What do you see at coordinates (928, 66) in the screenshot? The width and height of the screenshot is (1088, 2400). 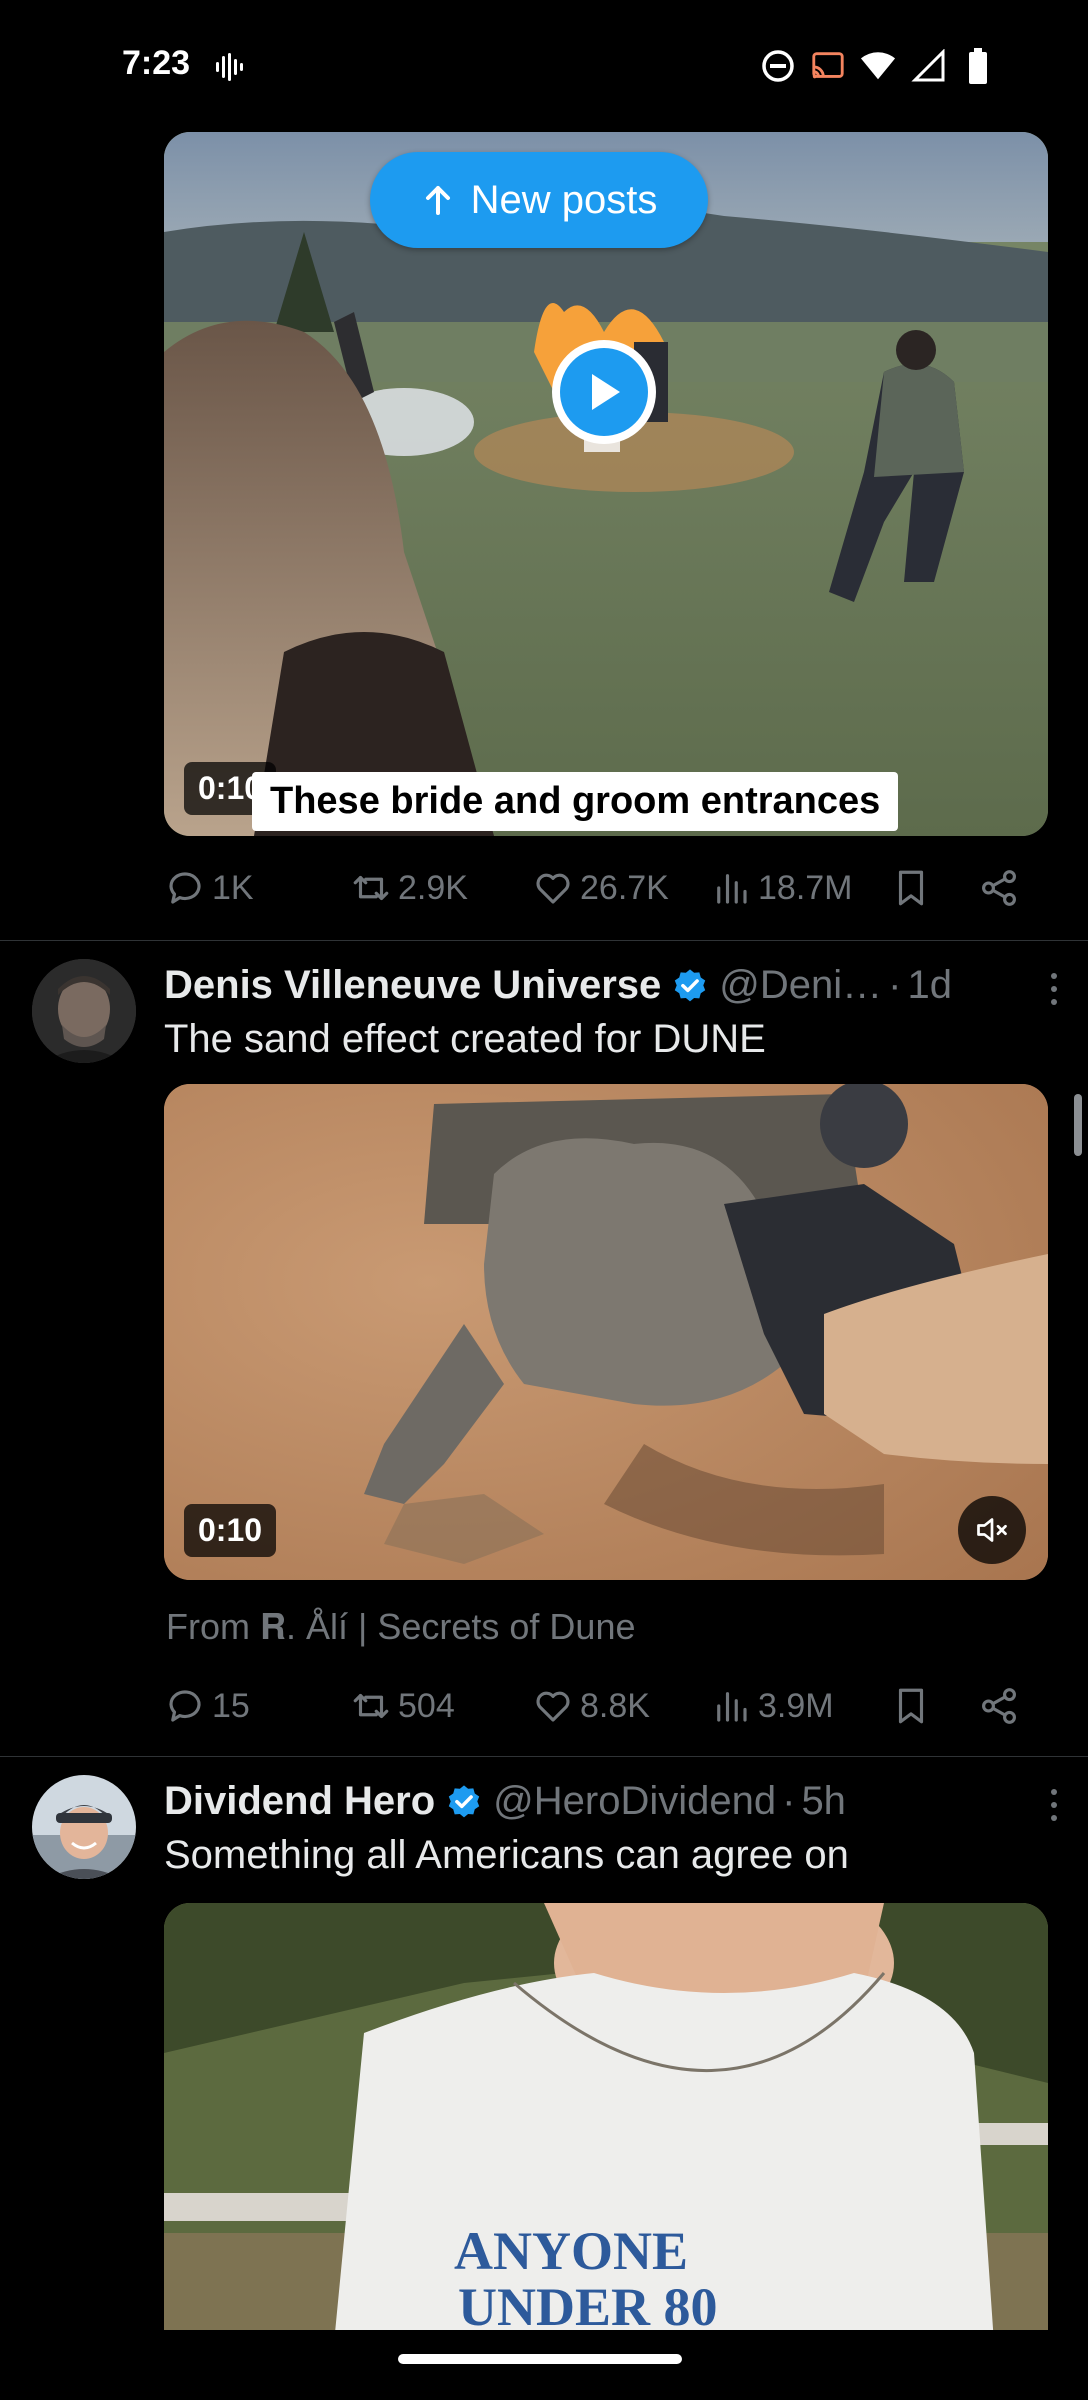 I see `signal-icon` at bounding box center [928, 66].